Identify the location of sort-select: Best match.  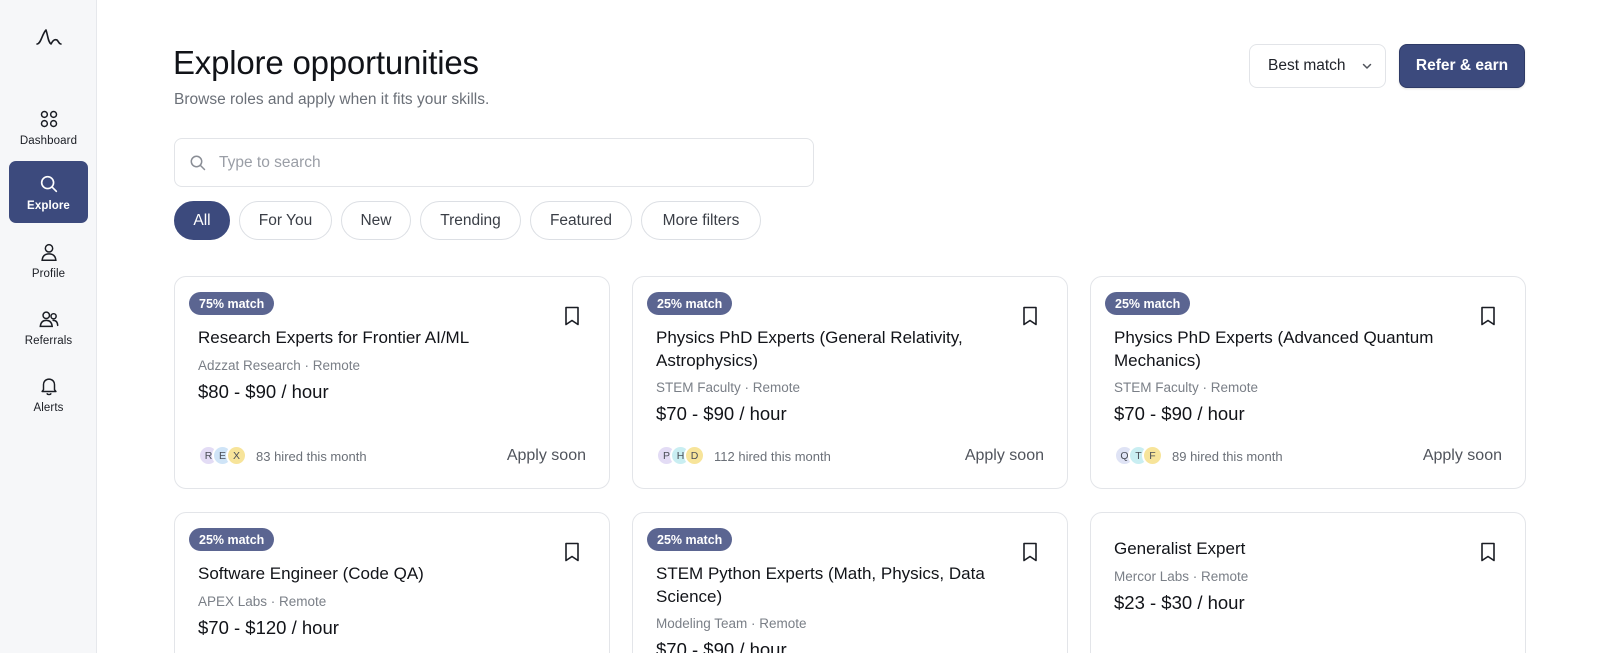
(1317, 66).